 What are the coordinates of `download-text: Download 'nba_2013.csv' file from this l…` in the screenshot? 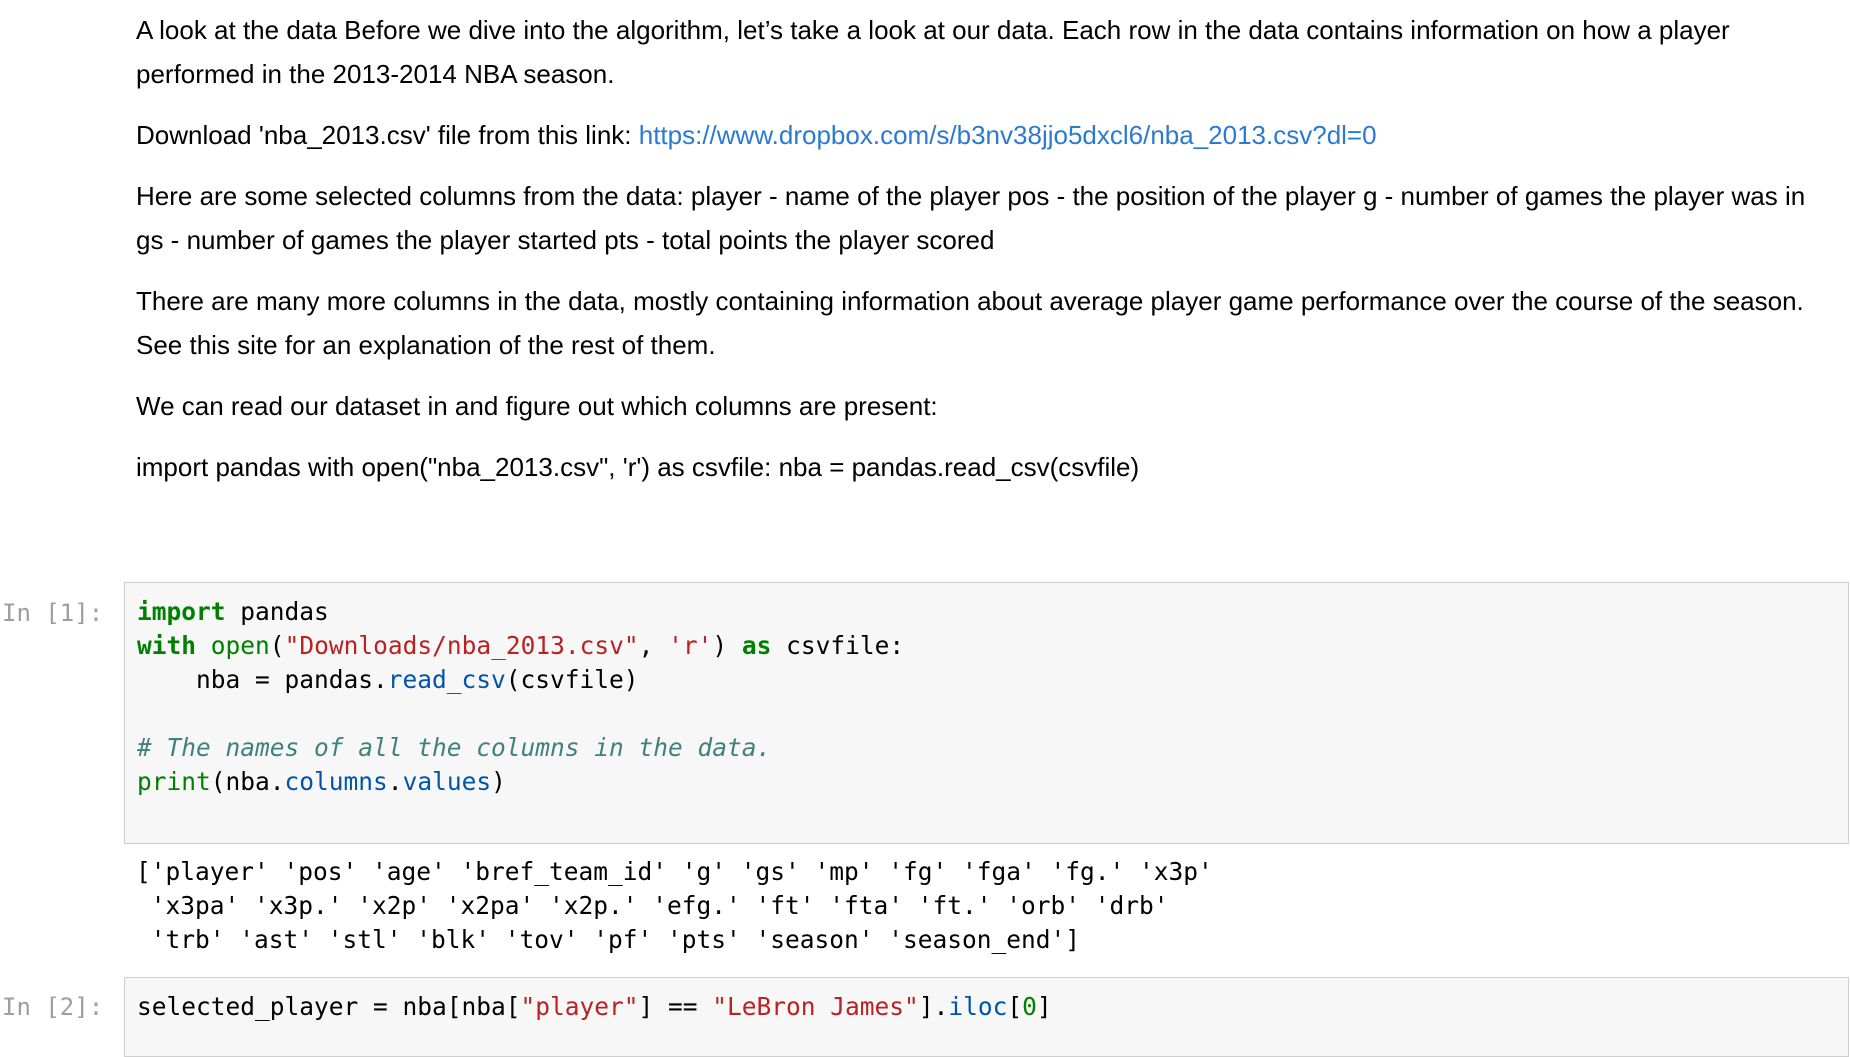 It's located at (387, 135).